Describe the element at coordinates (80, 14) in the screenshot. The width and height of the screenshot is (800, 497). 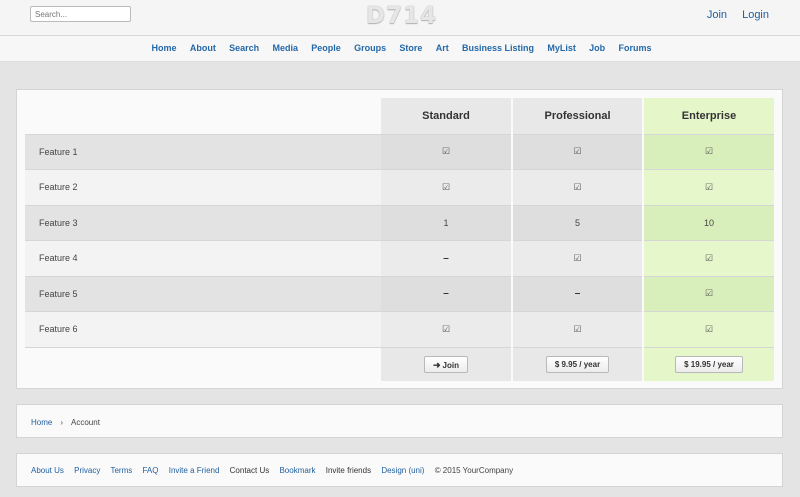
I see `search-input` at that location.